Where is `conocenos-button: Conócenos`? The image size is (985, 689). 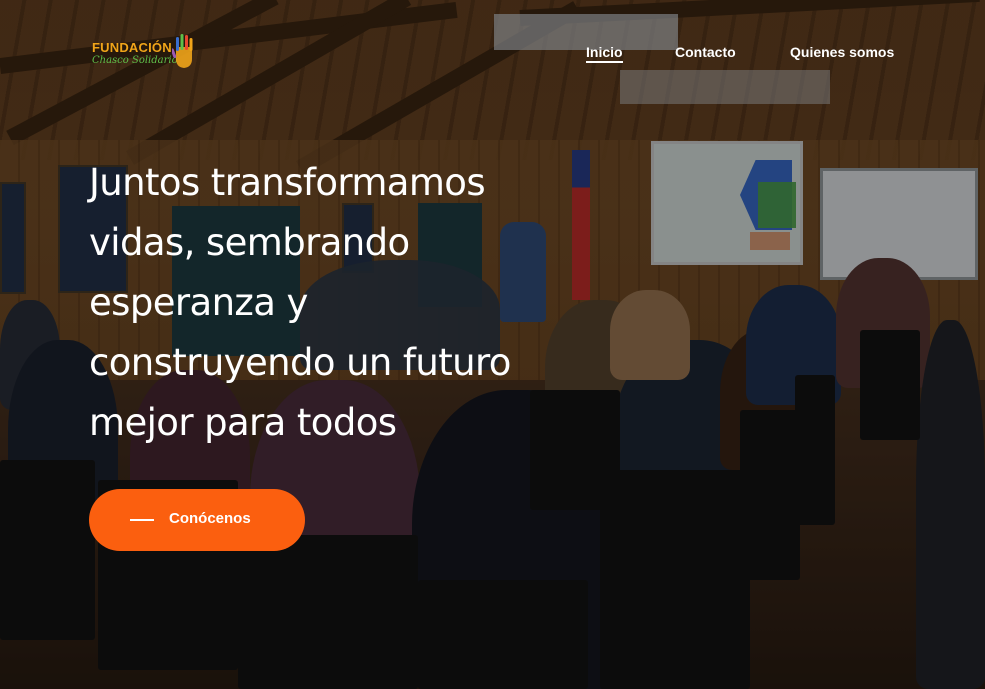 conocenos-button: Conócenos is located at coordinates (197, 520).